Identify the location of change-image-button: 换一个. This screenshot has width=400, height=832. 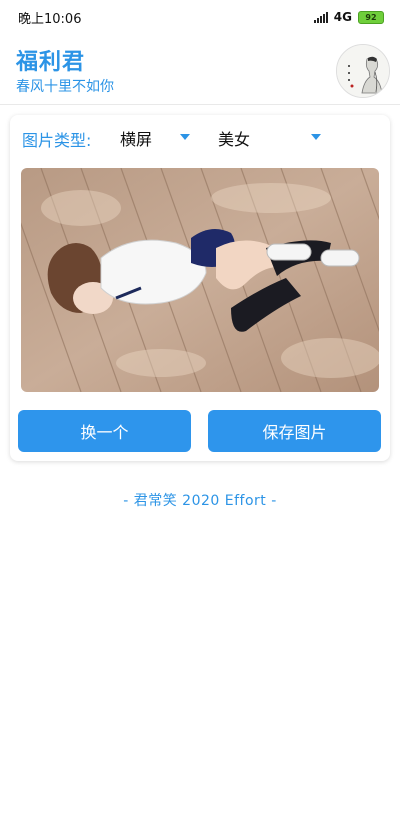
(104, 431).